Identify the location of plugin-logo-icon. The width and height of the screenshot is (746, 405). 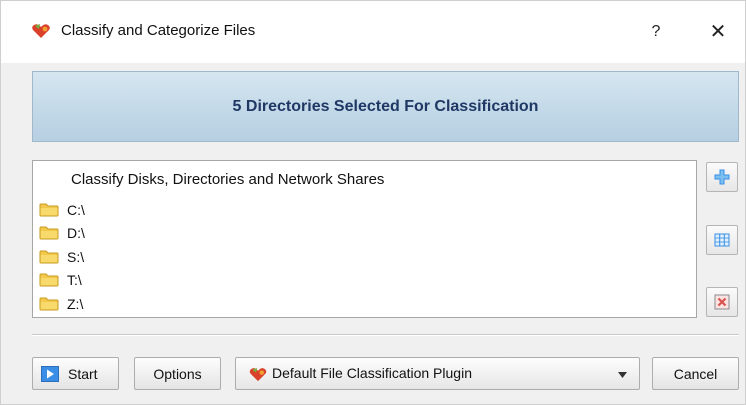
(258, 374).